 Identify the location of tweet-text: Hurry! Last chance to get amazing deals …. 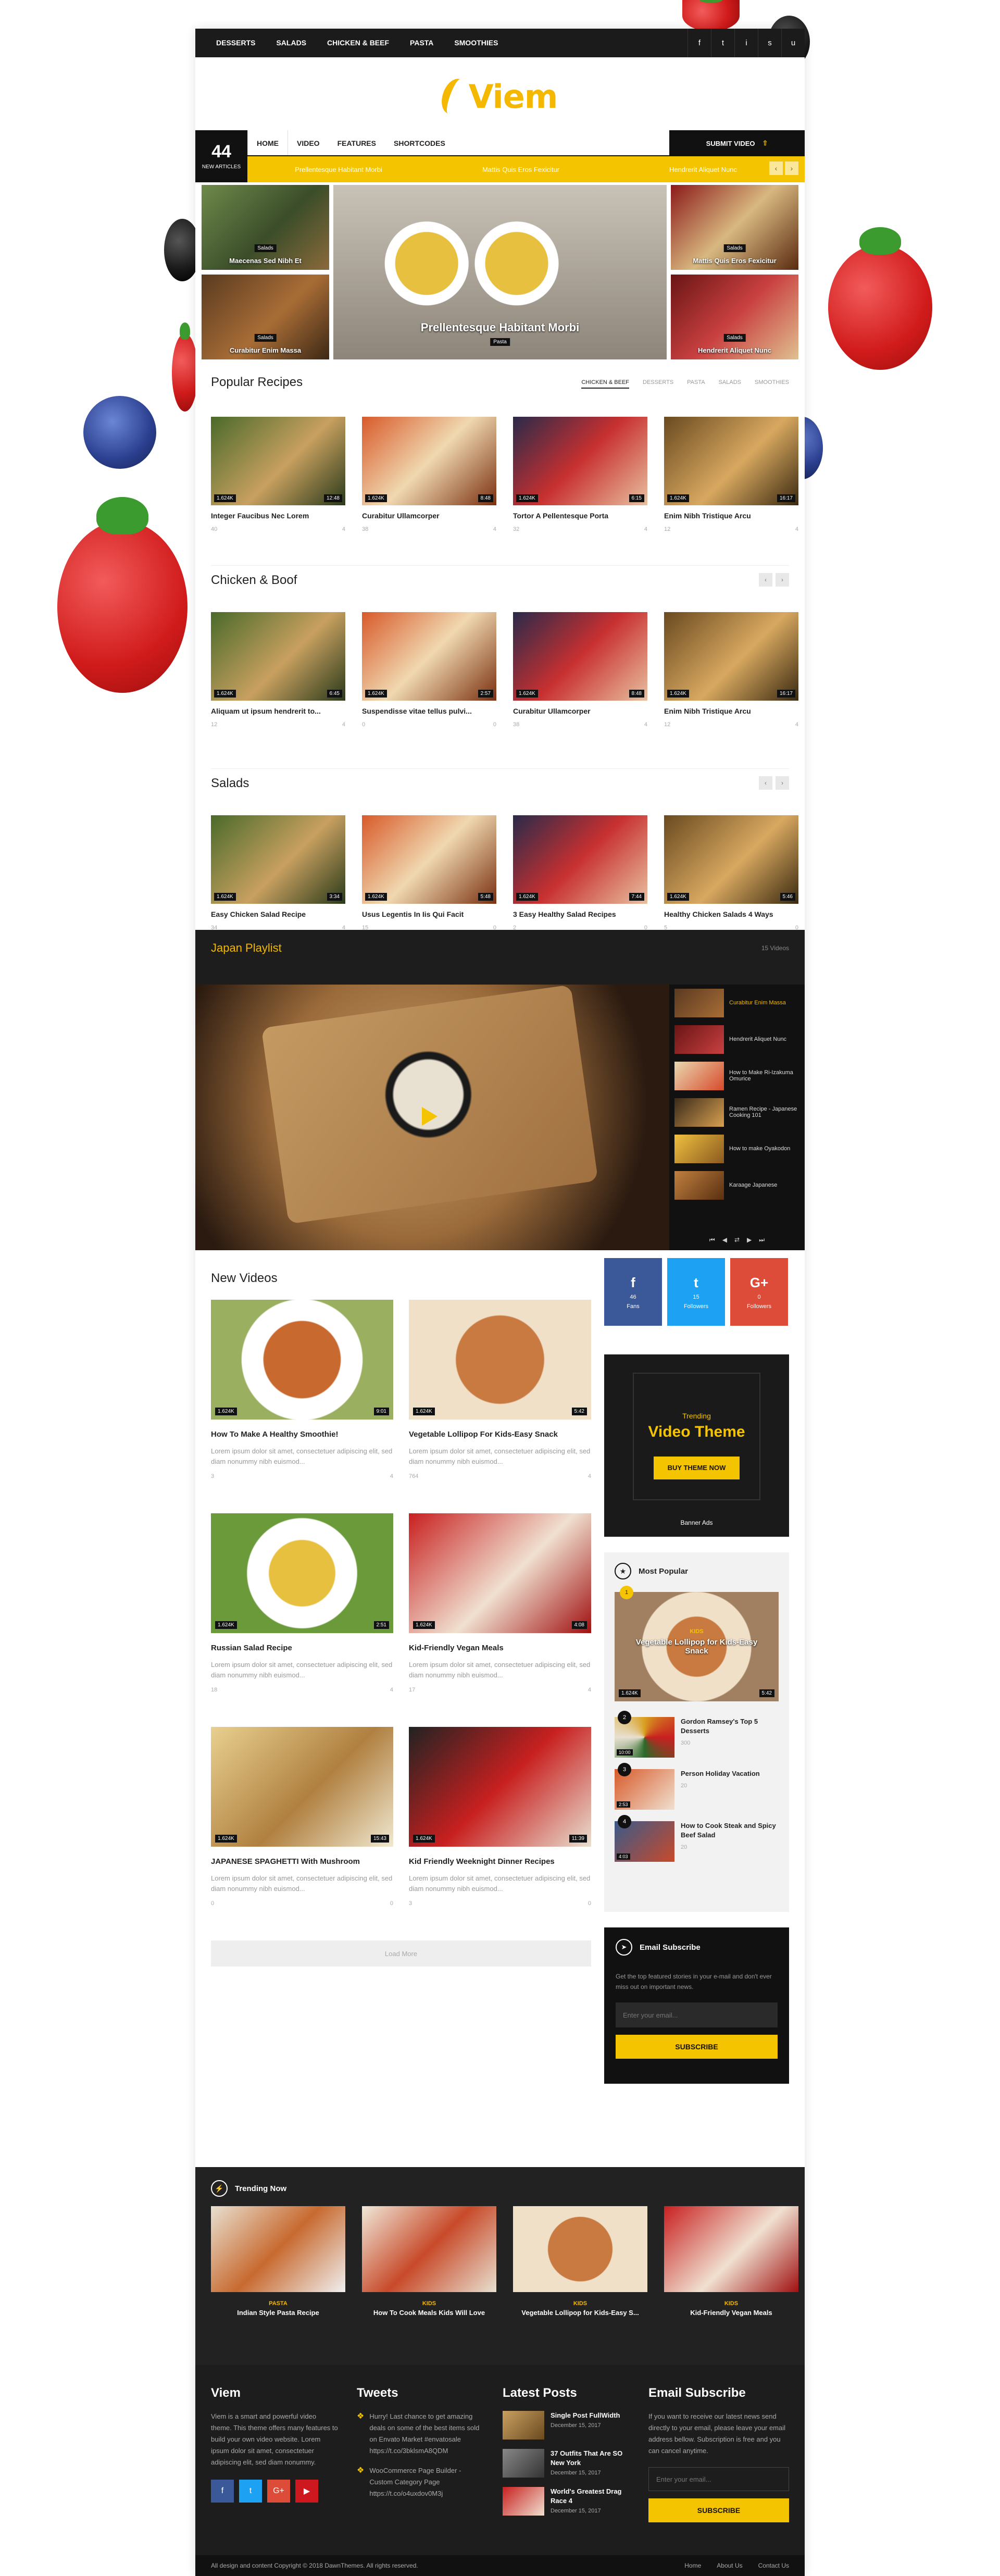
(426, 2434).